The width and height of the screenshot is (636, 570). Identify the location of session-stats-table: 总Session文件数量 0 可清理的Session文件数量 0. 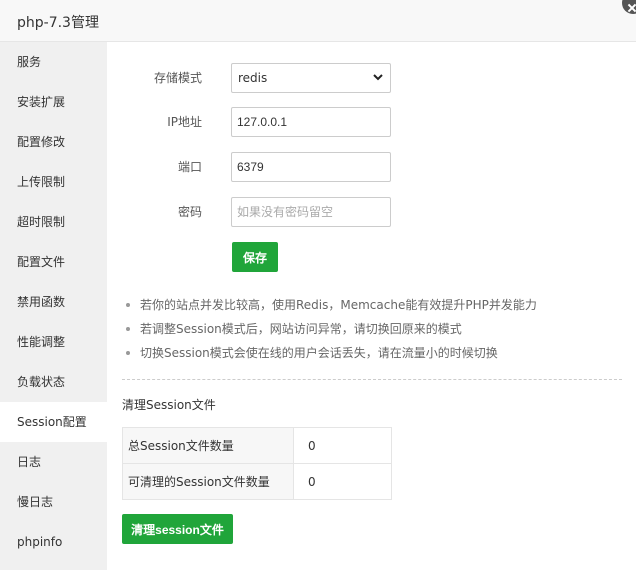
(257, 463).